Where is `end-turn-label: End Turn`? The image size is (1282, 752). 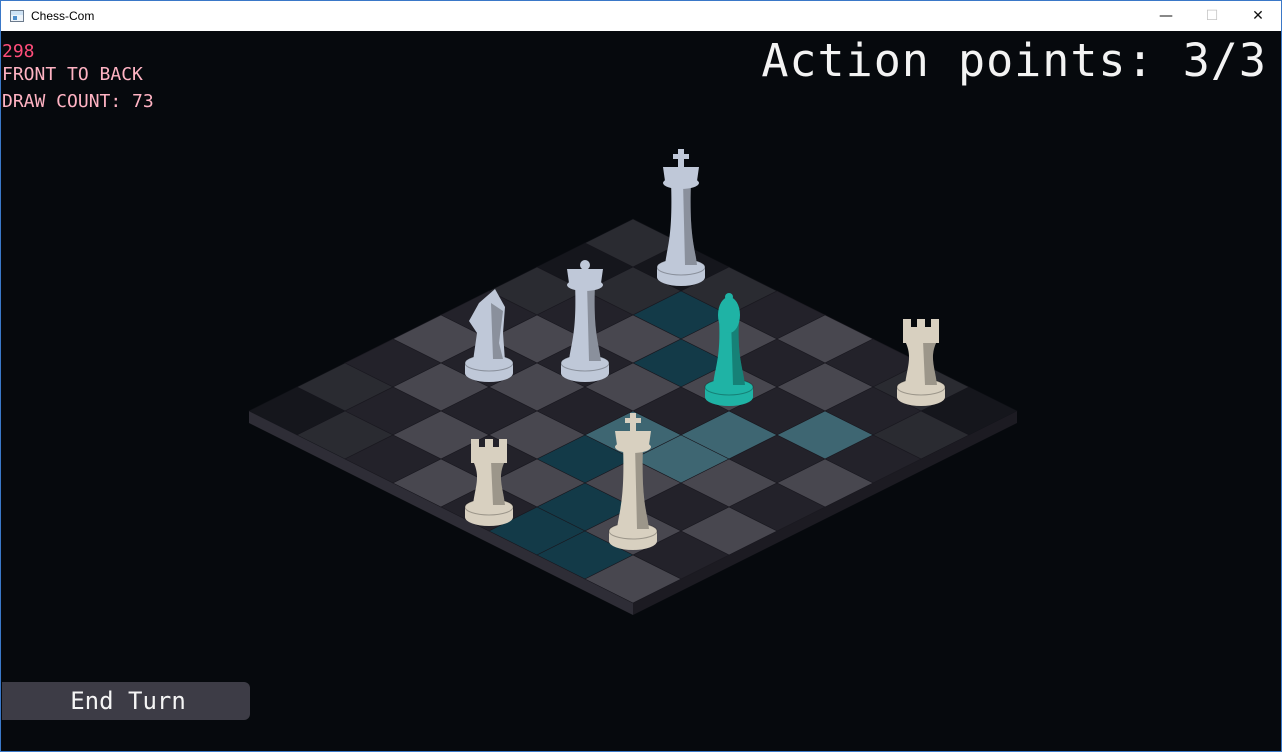 end-turn-label: End Turn is located at coordinates (128, 701).